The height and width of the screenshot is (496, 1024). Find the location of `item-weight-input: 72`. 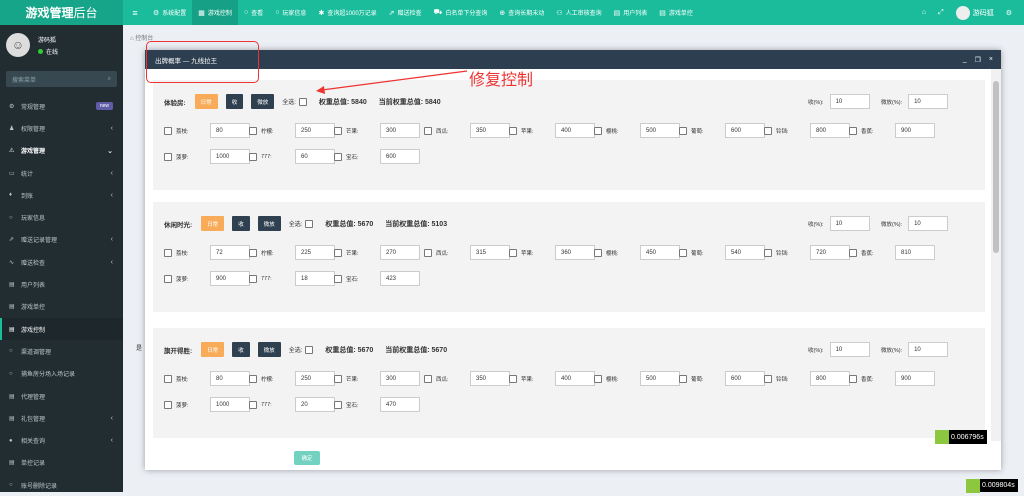

item-weight-input: 72 is located at coordinates (230, 252).